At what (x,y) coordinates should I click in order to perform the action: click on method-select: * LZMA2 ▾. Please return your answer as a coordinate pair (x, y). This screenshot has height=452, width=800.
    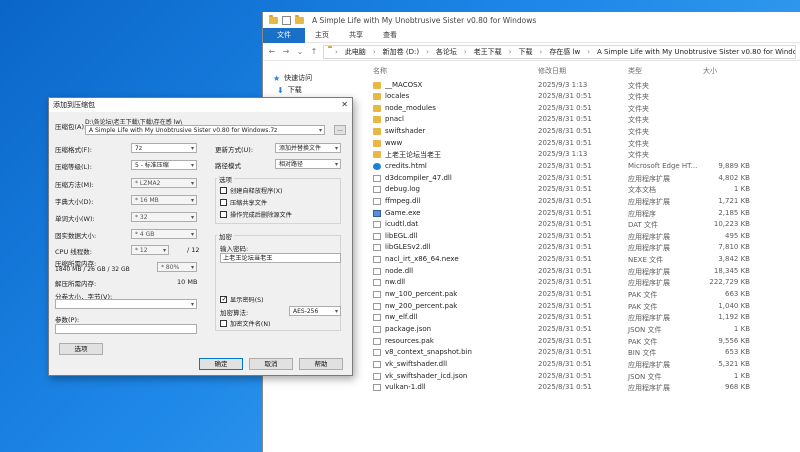
    Looking at the image, I should click on (164, 183).